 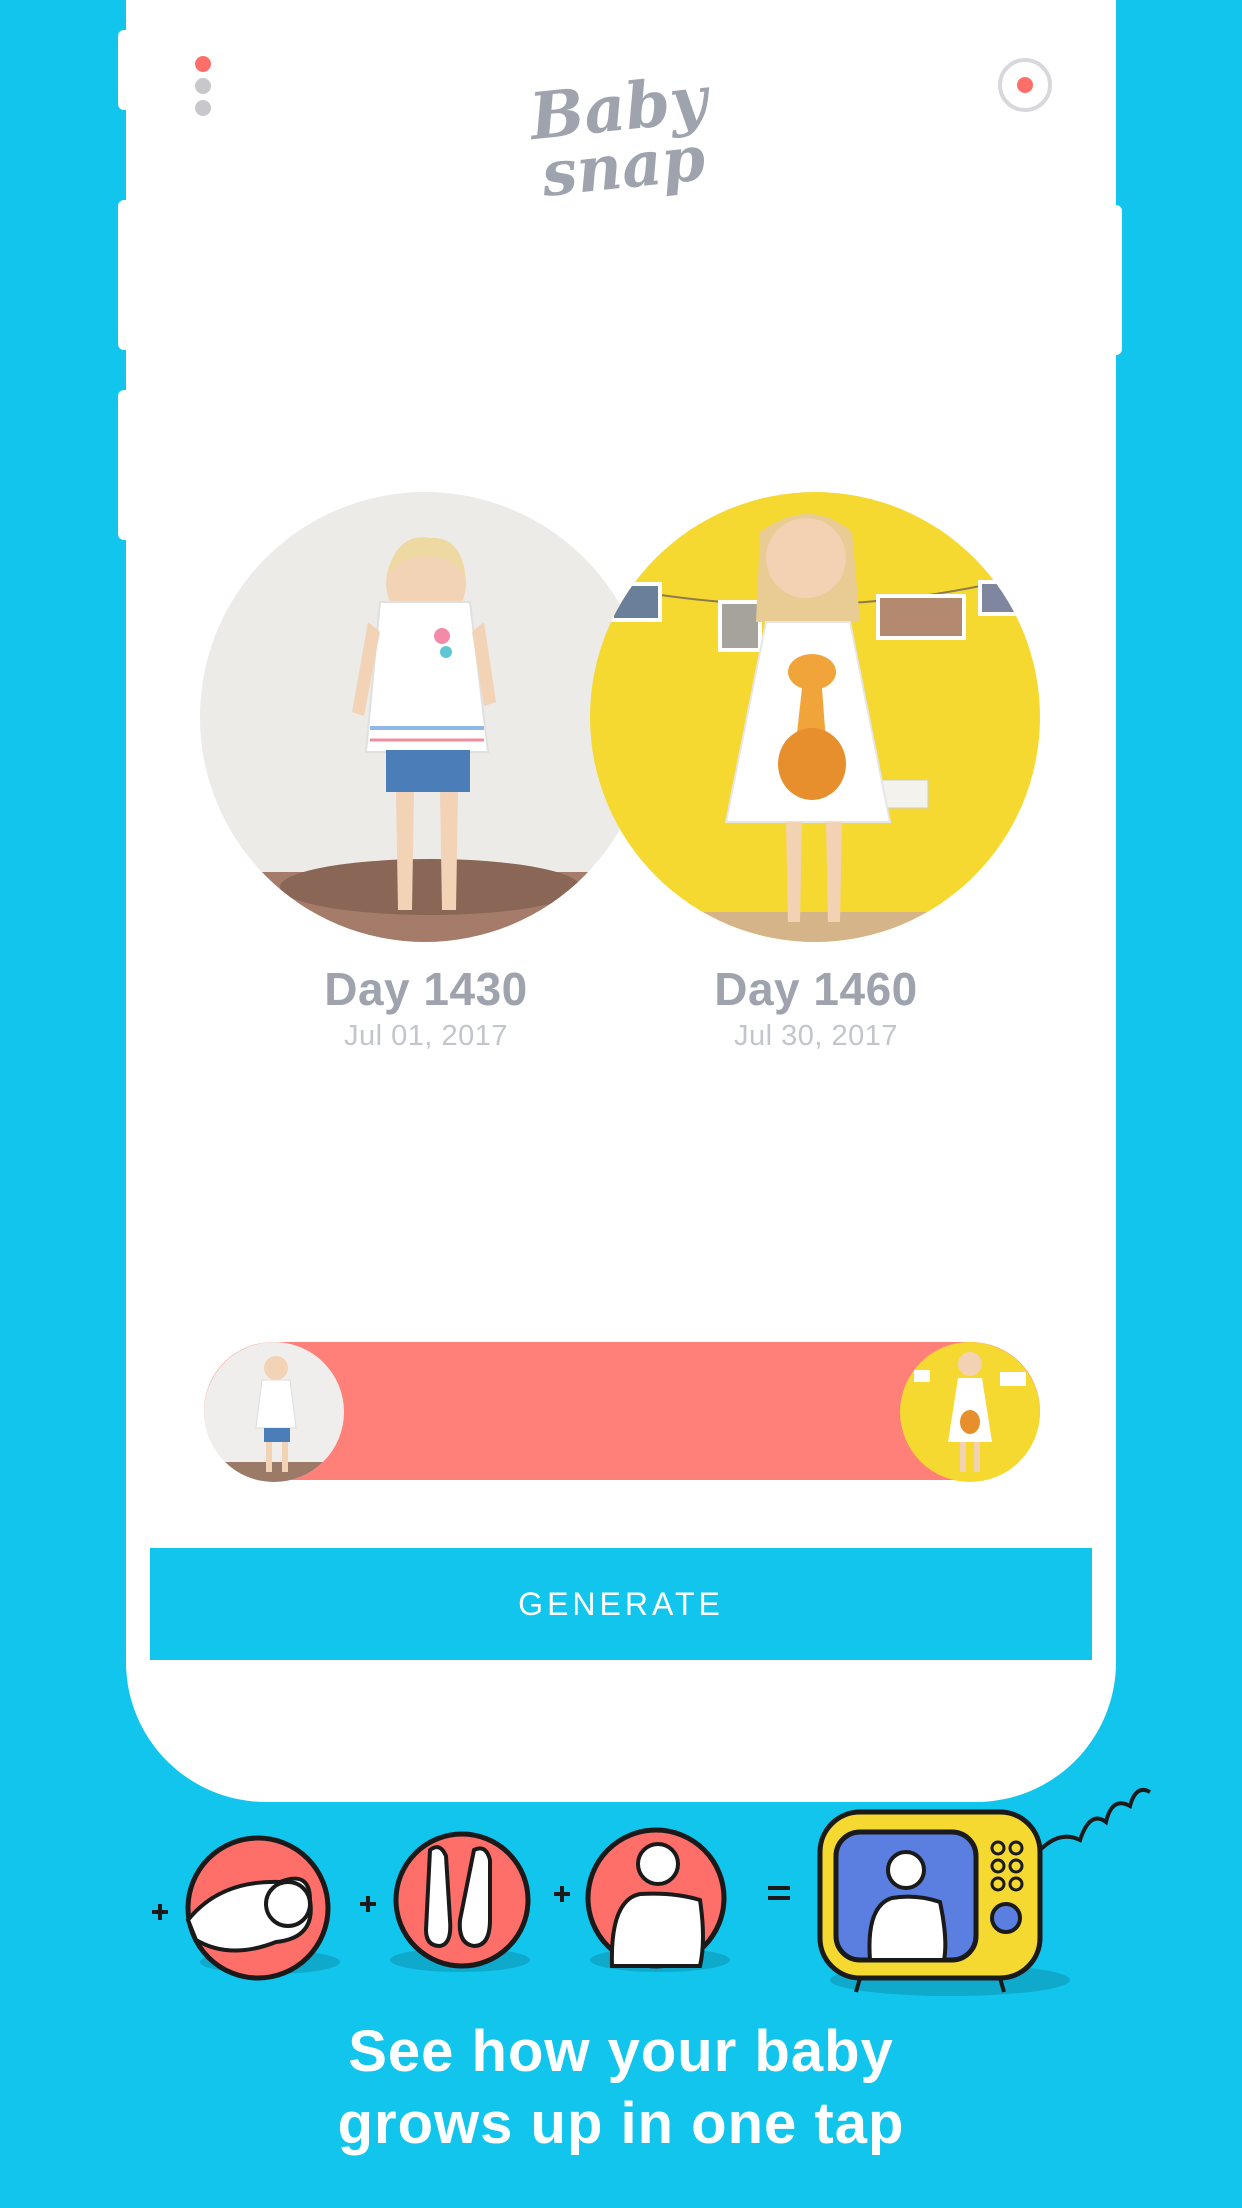 What do you see at coordinates (1025, 85) in the screenshot?
I see `record-icon` at bounding box center [1025, 85].